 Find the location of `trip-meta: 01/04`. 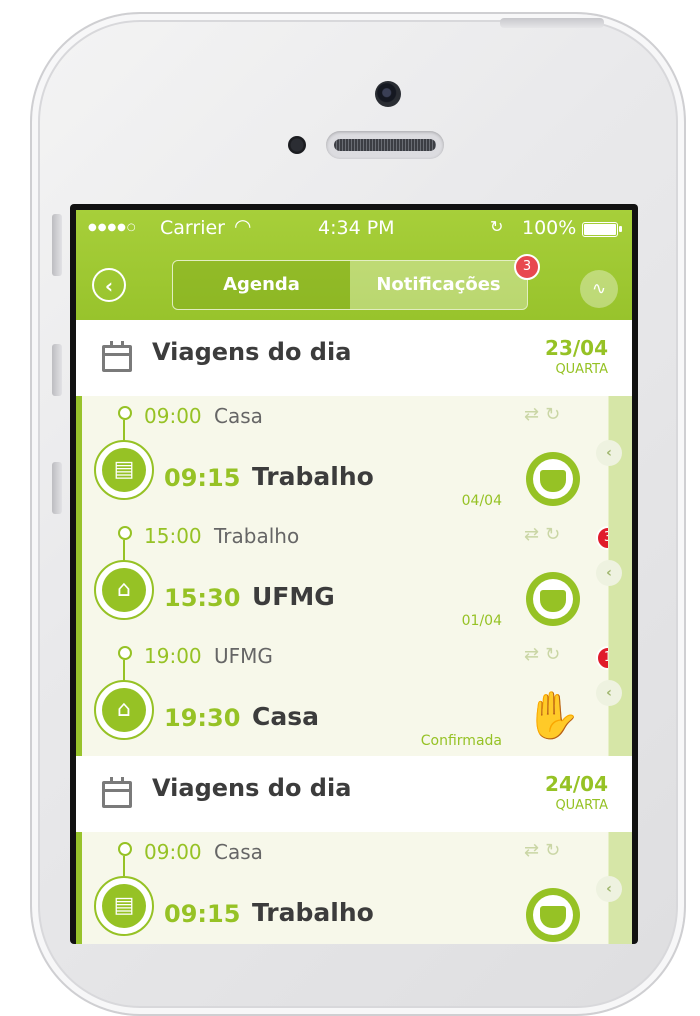

trip-meta: 01/04 is located at coordinates (481, 621).